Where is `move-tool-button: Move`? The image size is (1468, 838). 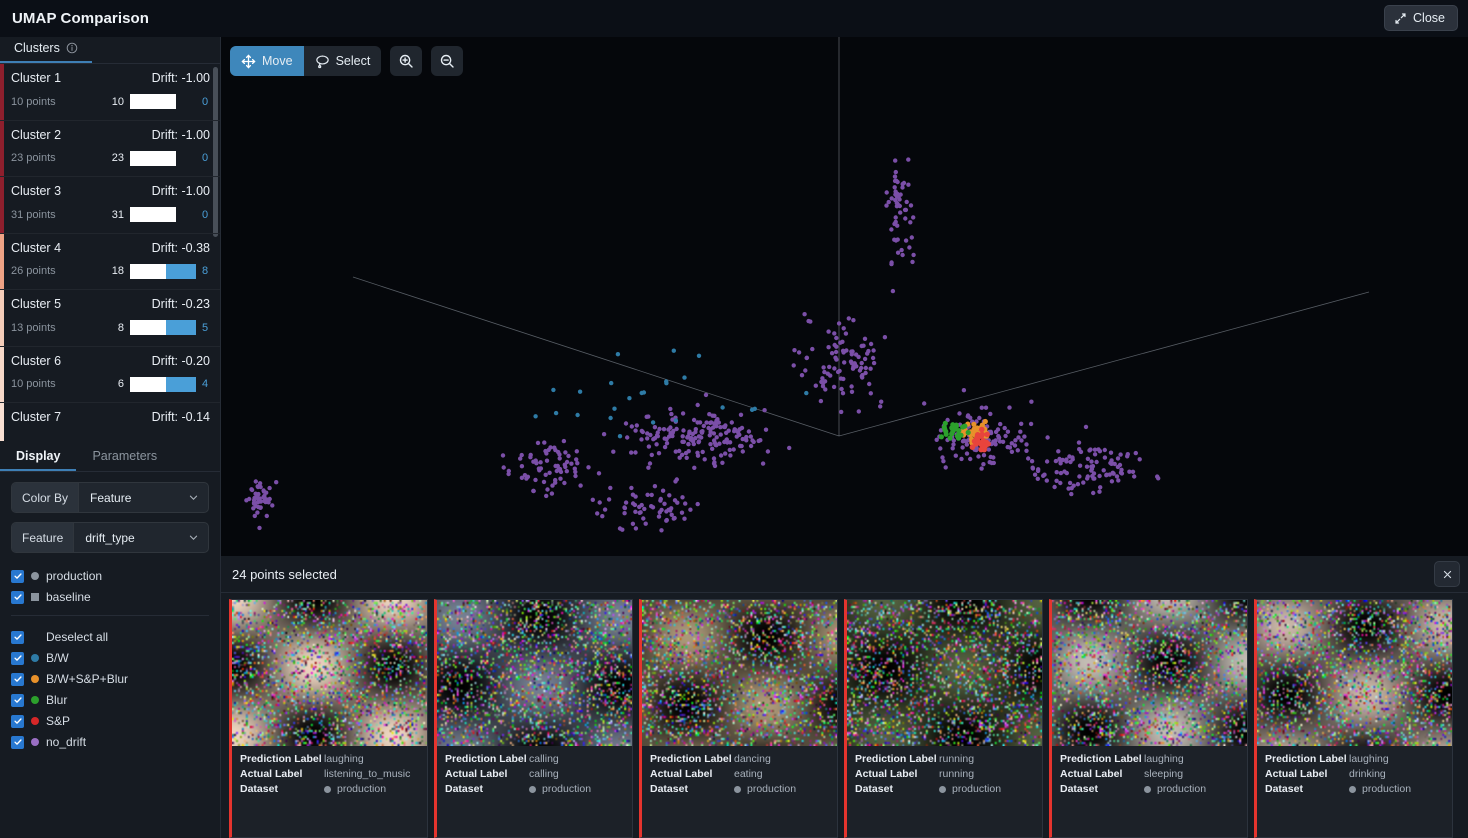 move-tool-button: Move is located at coordinates (267, 61).